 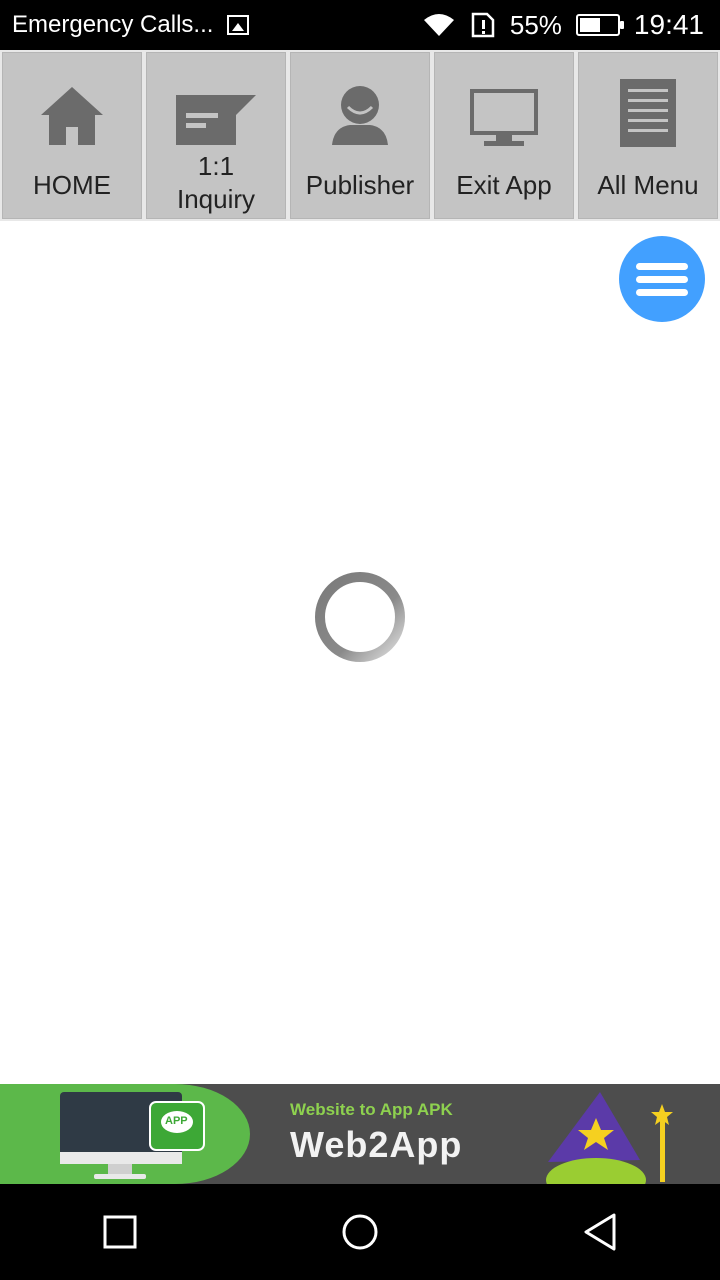 I want to click on list-icon, so click(x=648, y=113).